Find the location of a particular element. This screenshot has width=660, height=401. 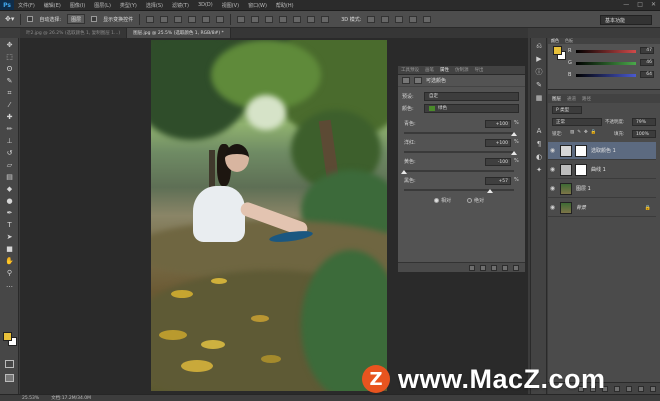

zoom-icon: ⚲ is located at coordinates (9, 273).